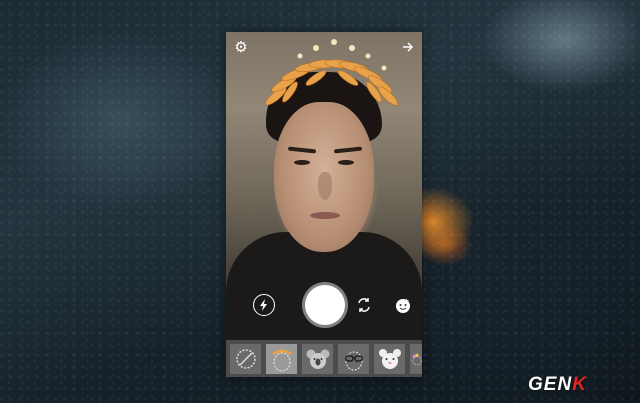 The width and height of the screenshot is (640, 403). What do you see at coordinates (281, 358) in the screenshot?
I see `crown-filter-icon` at bounding box center [281, 358].